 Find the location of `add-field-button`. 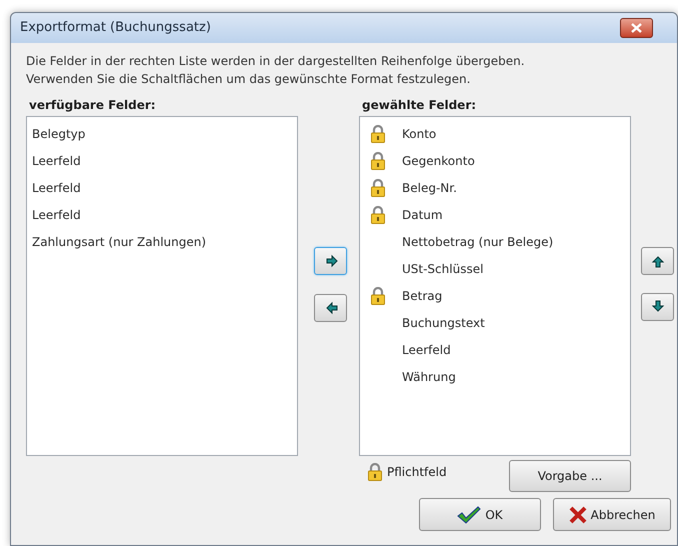

add-field-button is located at coordinates (330, 261).